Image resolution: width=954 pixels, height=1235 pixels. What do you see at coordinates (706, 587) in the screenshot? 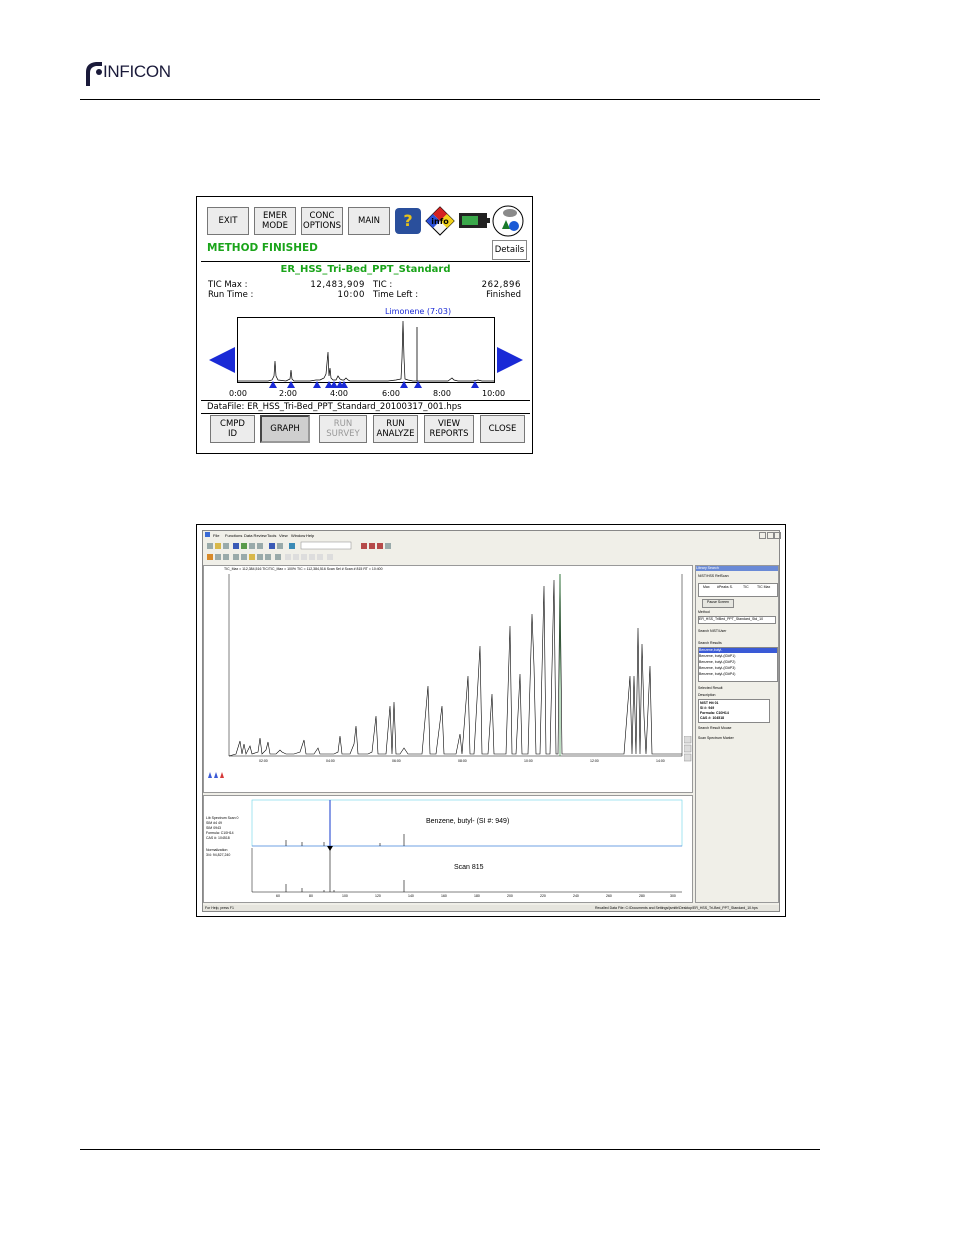
I see `col-max: Max` at bounding box center [706, 587].